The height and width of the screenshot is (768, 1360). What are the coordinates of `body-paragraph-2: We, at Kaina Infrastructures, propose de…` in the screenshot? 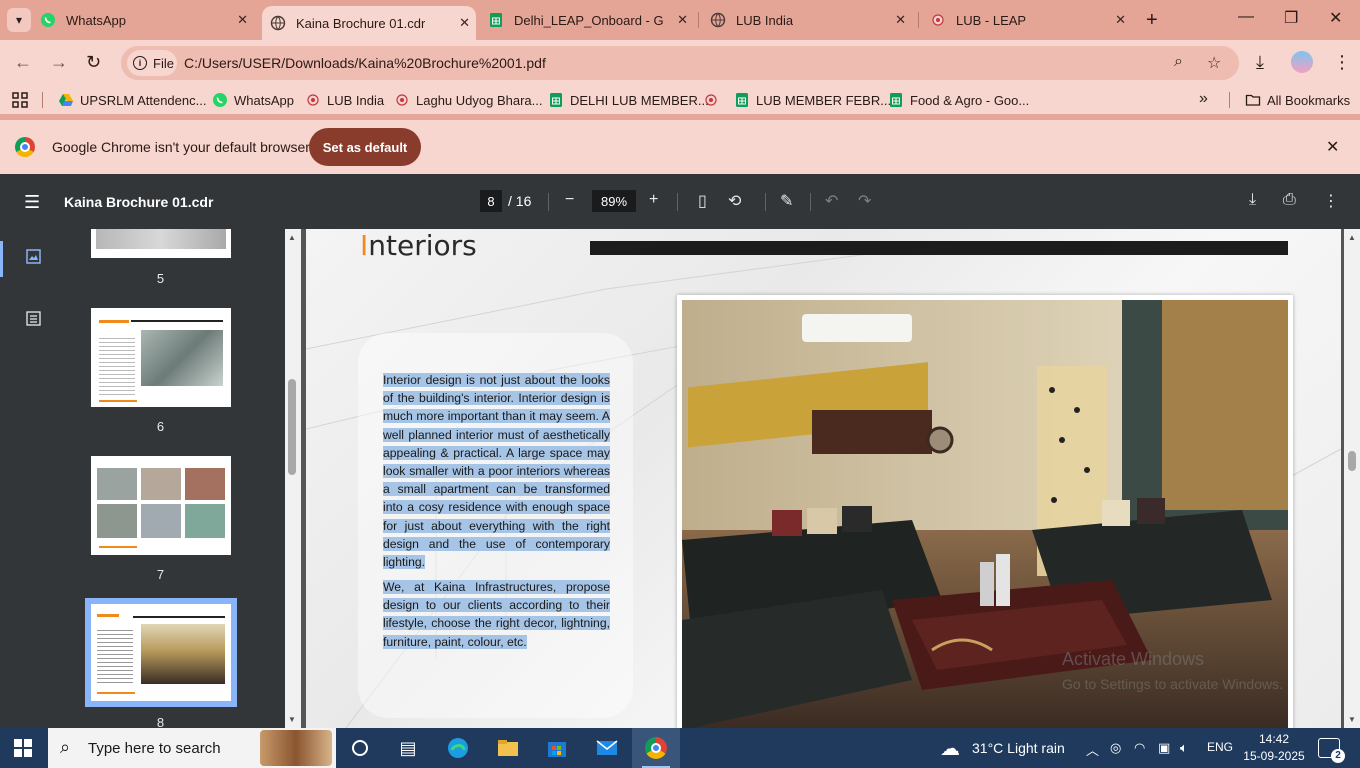 It's located at (496, 614).